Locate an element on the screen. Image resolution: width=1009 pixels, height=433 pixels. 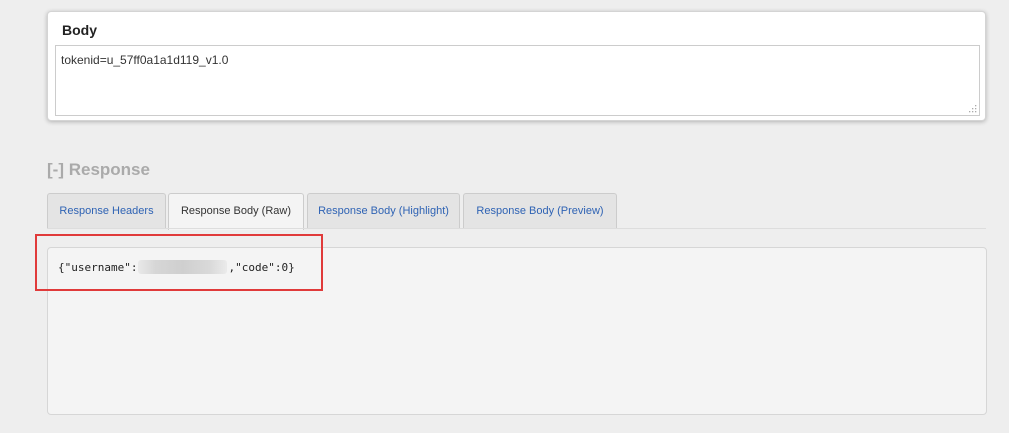
tab-response-body-raw: Response Body (Raw) is located at coordinates (236, 211).